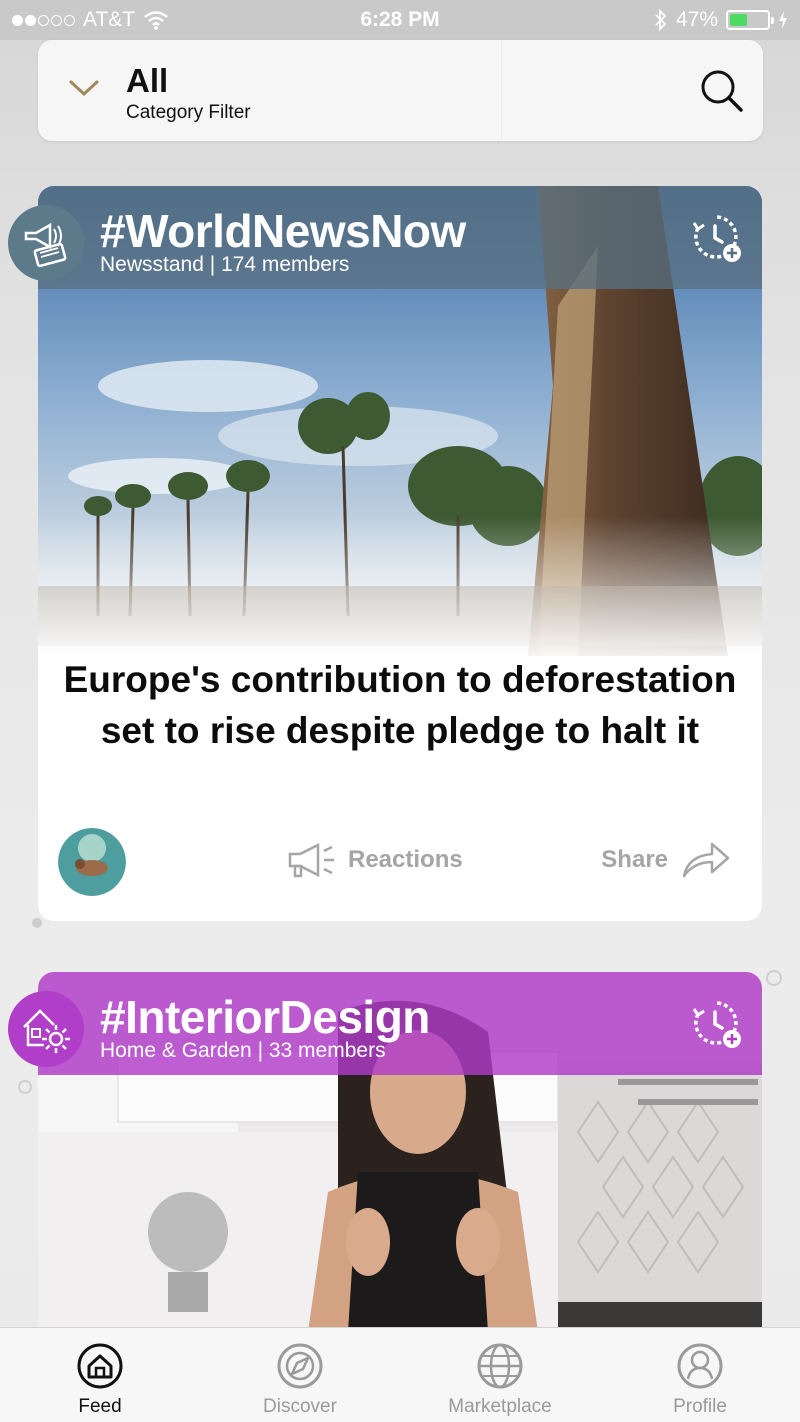 This screenshot has height=1422, width=800. I want to click on newsstand-badge, so click(46, 243).